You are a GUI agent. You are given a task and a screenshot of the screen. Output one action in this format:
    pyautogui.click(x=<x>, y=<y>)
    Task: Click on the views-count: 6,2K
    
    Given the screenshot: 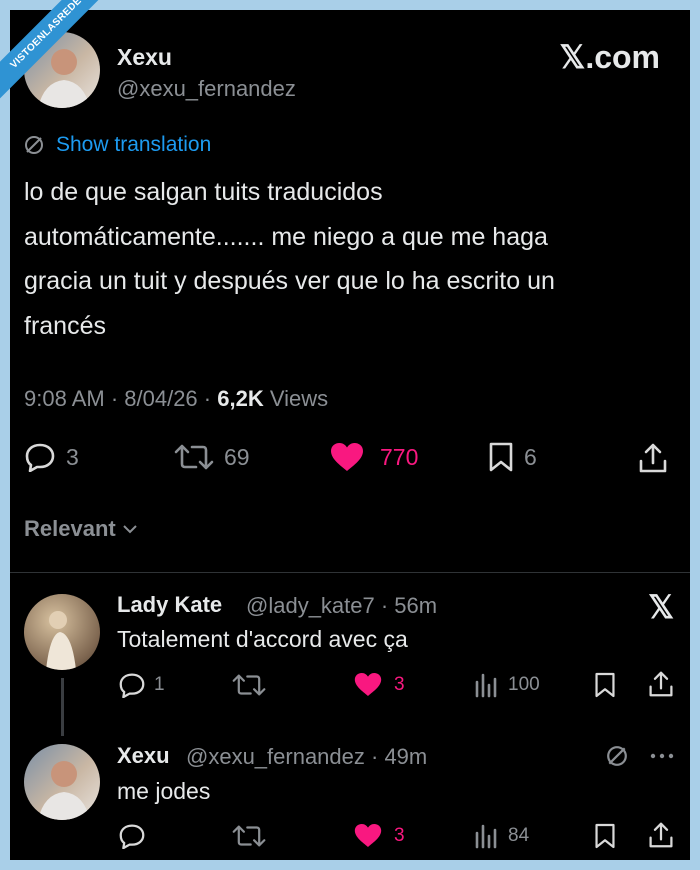 What is the action you would take?
    pyautogui.click(x=240, y=398)
    